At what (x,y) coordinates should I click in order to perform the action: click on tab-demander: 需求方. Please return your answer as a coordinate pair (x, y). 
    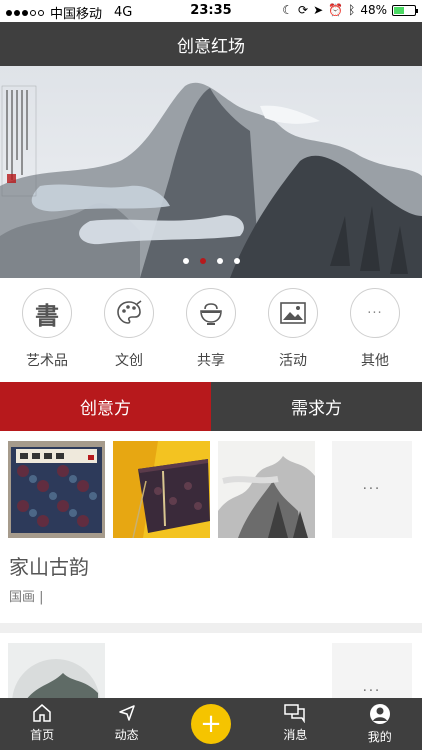
    Looking at the image, I should click on (316, 406).